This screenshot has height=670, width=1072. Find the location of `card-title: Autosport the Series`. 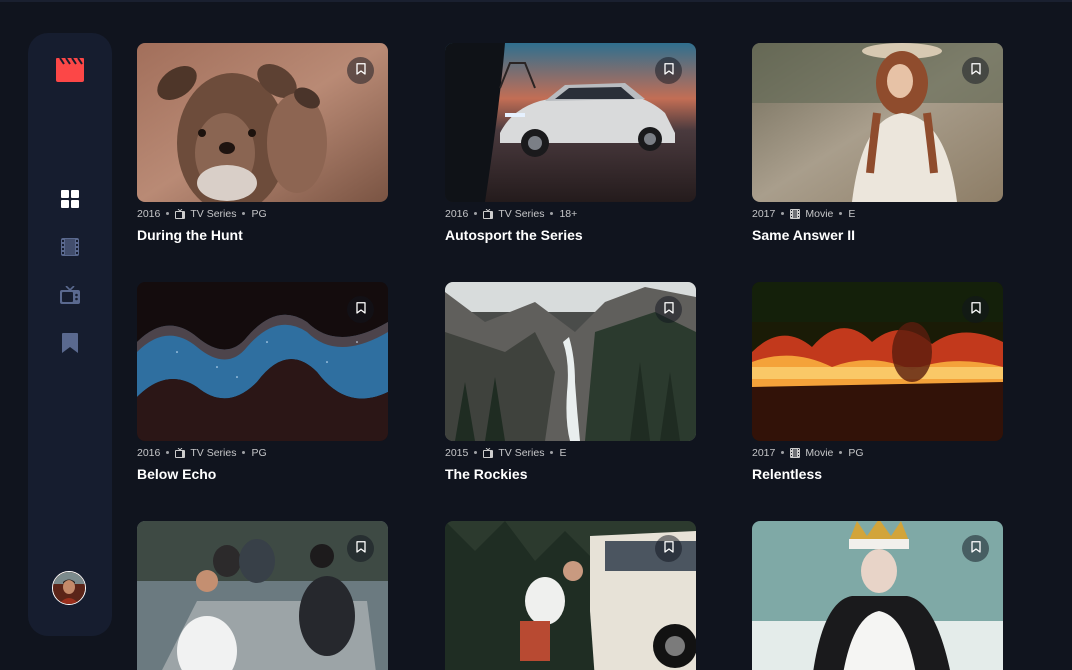

card-title: Autosport the Series is located at coordinates (570, 235).